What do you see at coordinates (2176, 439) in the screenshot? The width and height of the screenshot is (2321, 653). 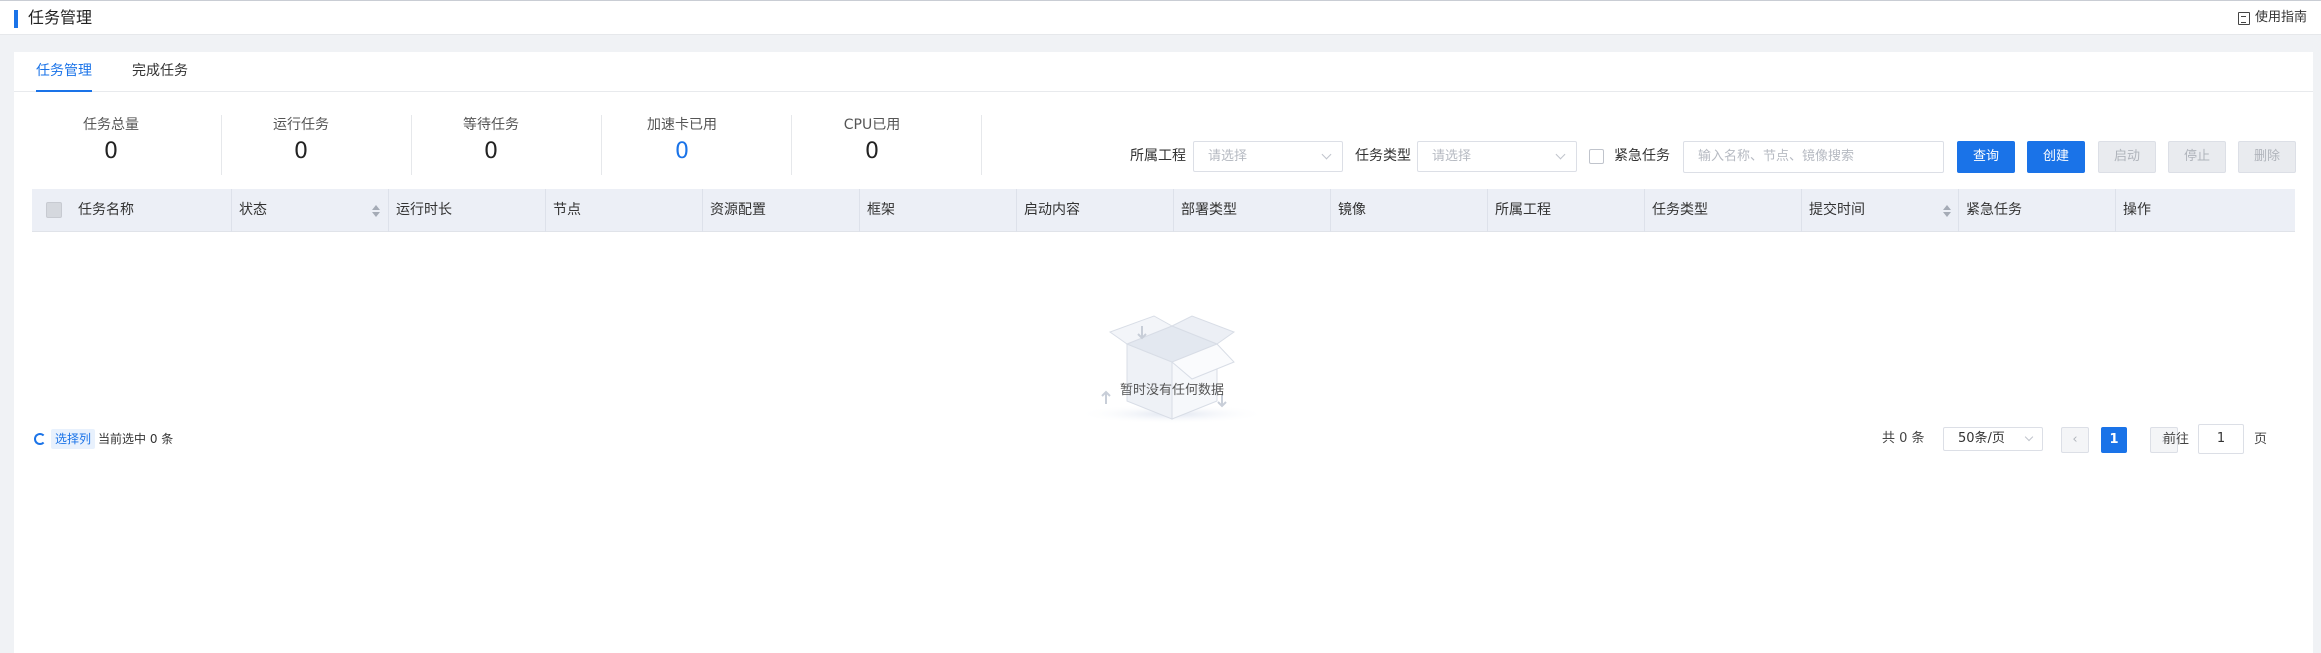 I see `goto-label: 前往` at bounding box center [2176, 439].